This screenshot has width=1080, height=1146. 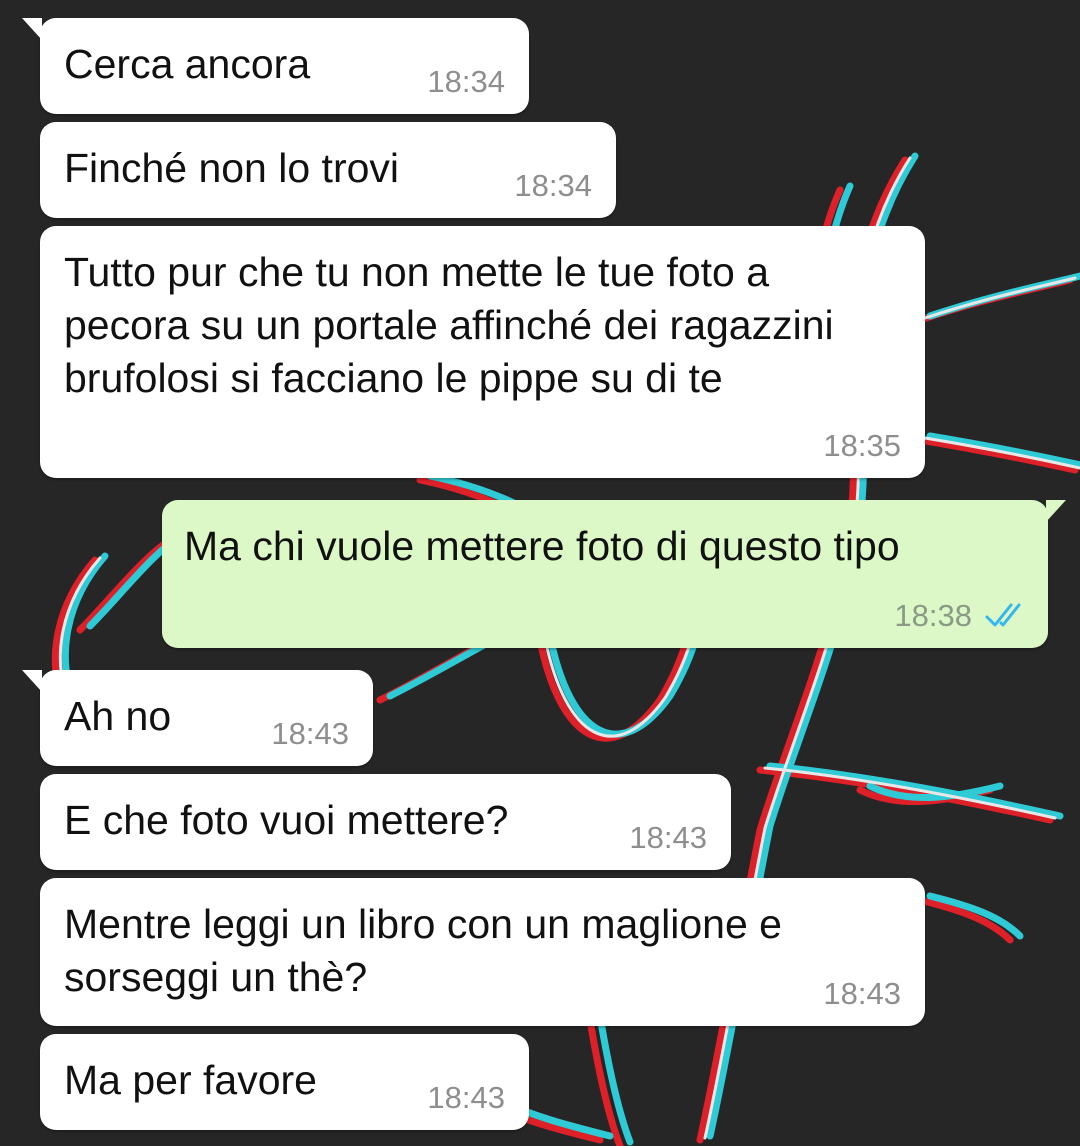 I want to click on message-text: E che foto vuoi mettere?, so click(x=286, y=820).